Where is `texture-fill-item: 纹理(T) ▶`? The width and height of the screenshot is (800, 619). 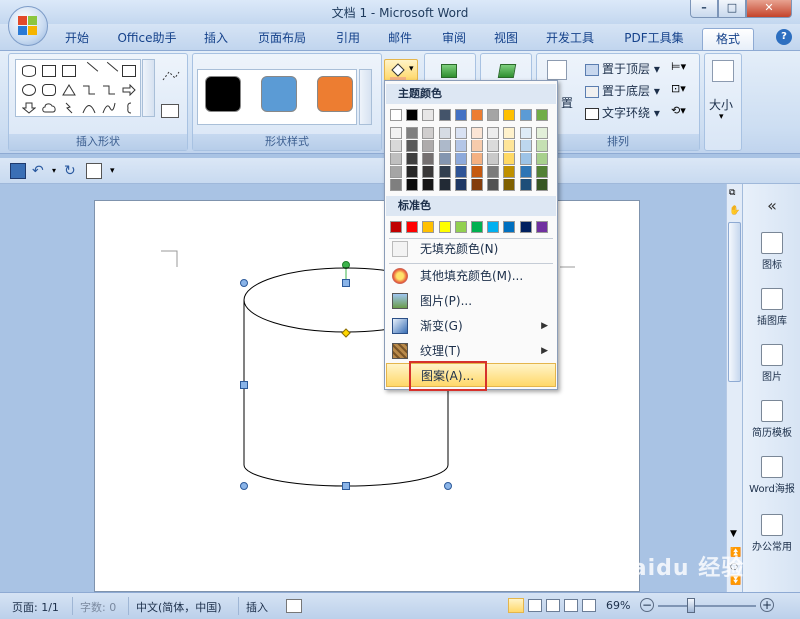 texture-fill-item: 纹理(T) ▶ is located at coordinates (471, 351).